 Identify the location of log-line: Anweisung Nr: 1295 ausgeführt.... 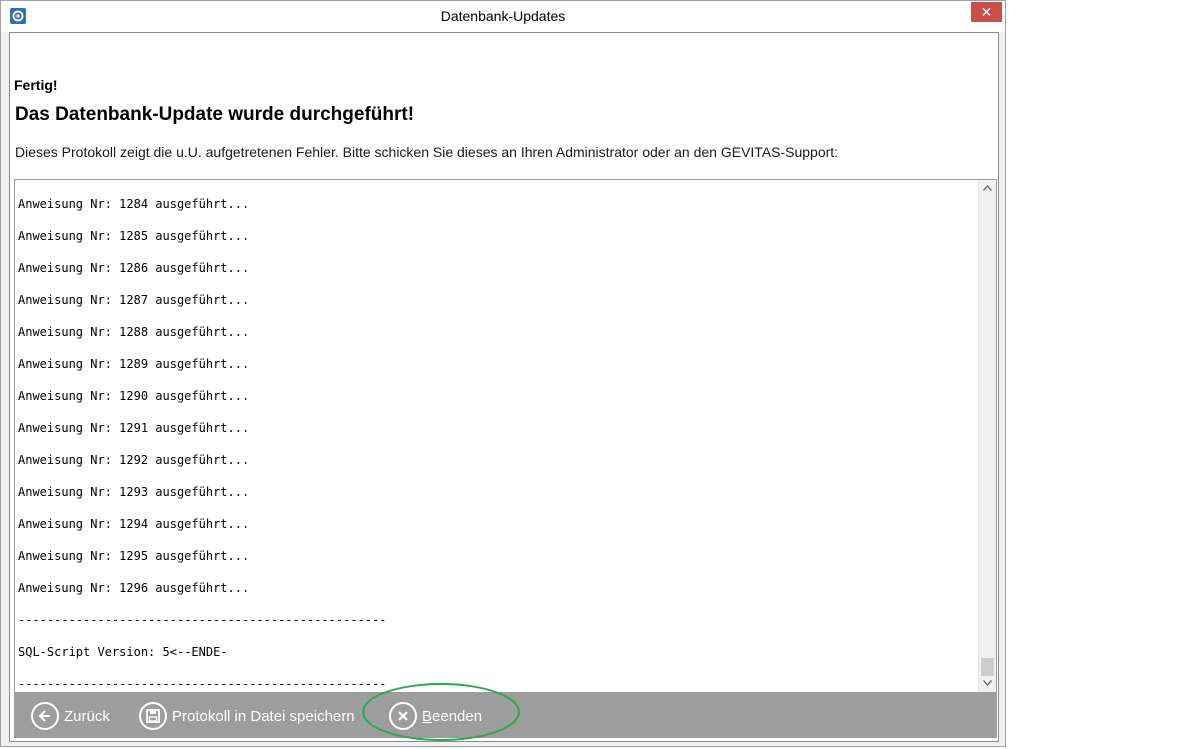
(134, 556).